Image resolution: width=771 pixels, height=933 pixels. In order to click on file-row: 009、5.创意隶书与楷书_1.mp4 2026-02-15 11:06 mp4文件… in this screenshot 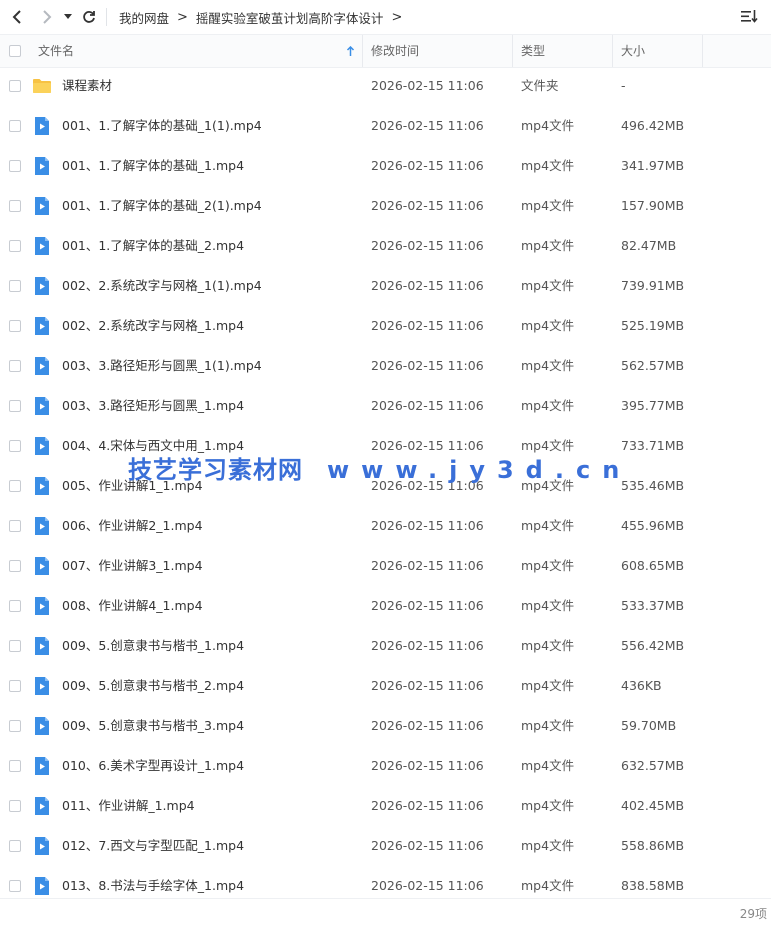, I will do `click(385, 646)`.